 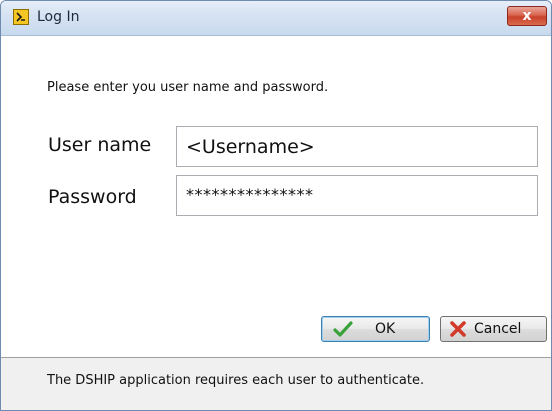 I want to click on close-icon: x, so click(x=527, y=16).